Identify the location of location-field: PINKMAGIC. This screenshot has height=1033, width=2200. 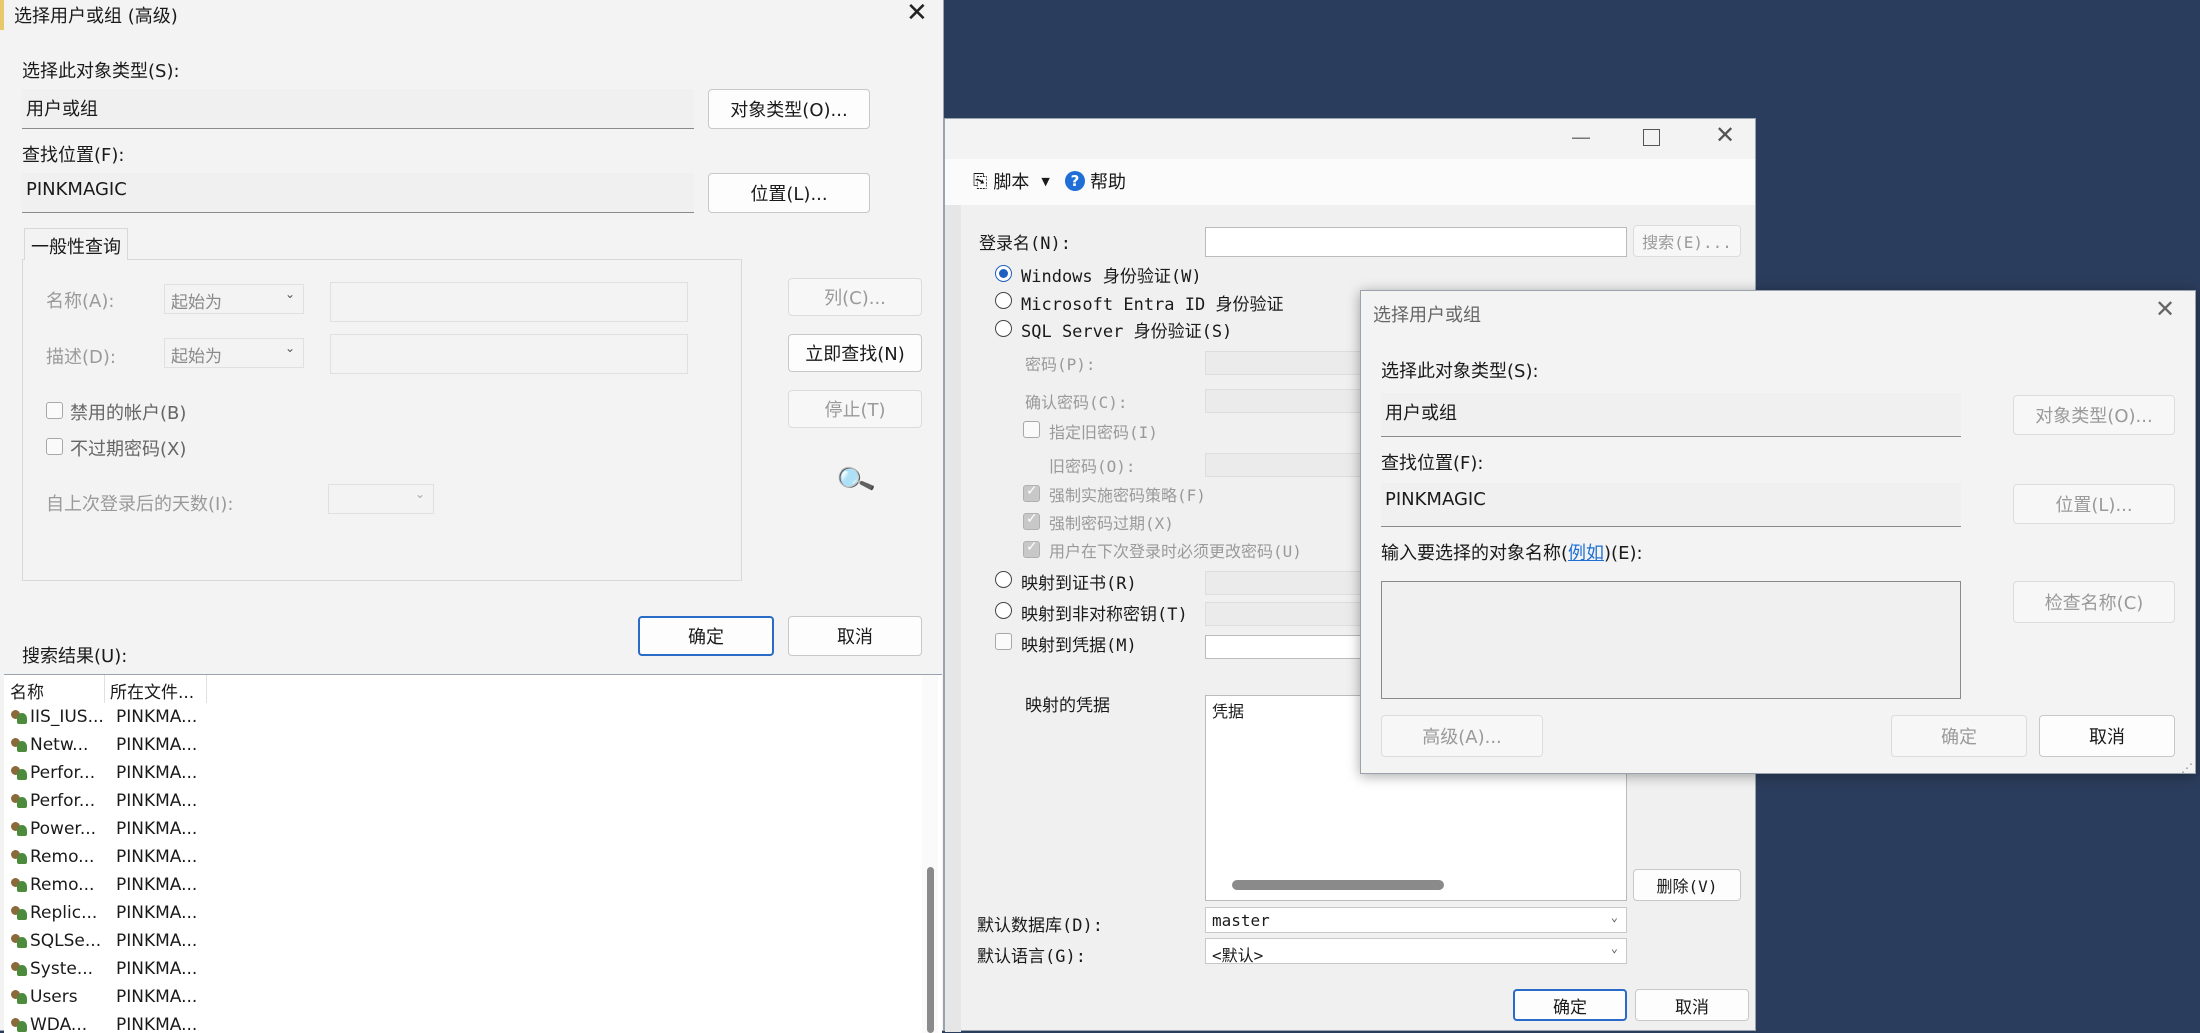
(358, 193).